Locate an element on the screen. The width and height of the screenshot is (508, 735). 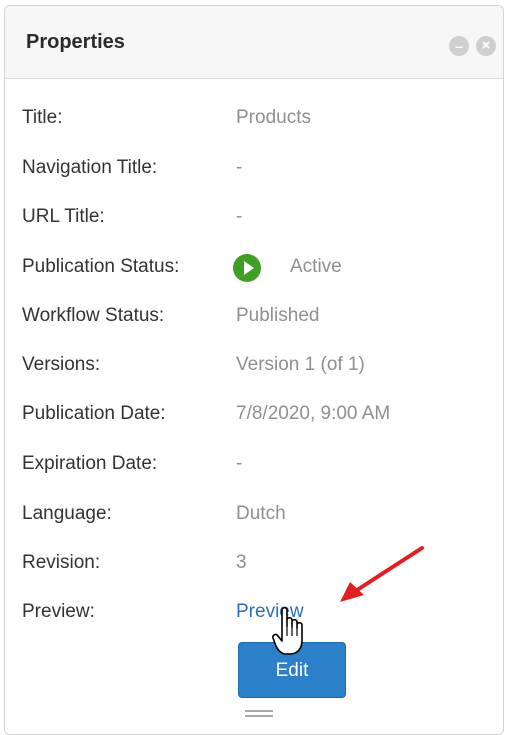
hand-cursor-icon is located at coordinates (287, 630).